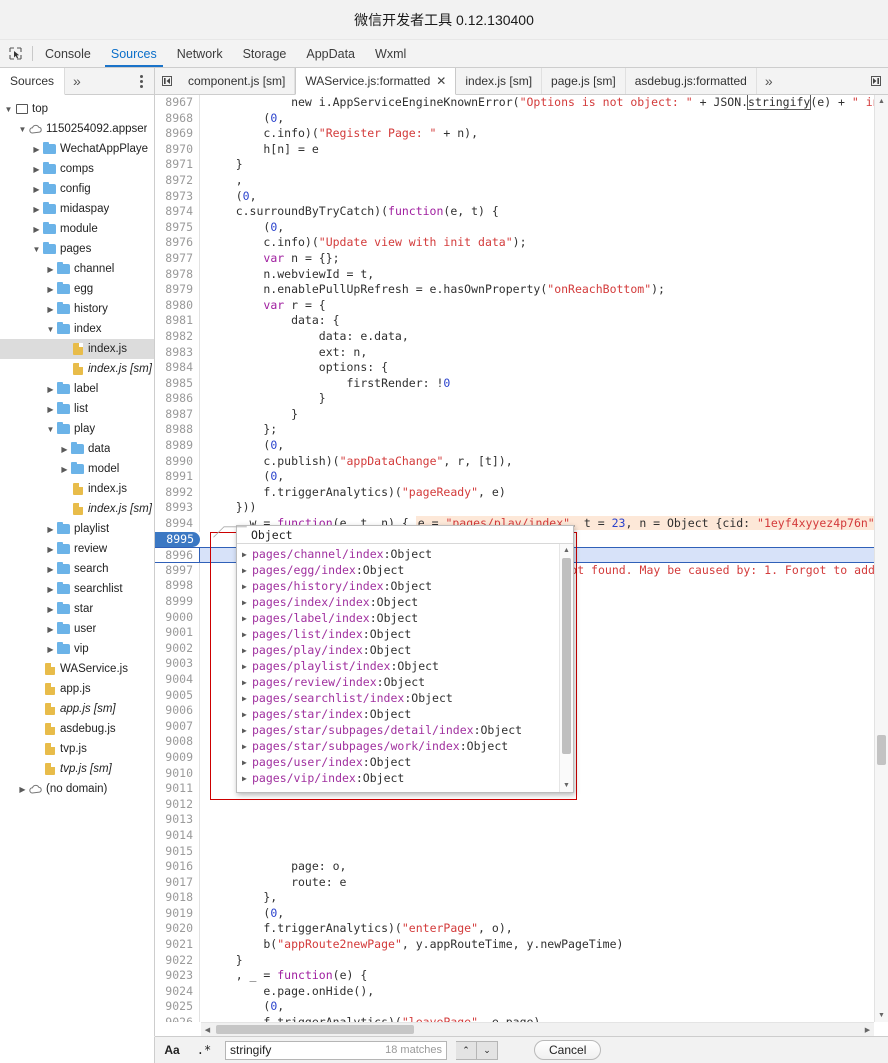  Describe the element at coordinates (177, 336) in the screenshot. I see `line-number: 8982` at that location.